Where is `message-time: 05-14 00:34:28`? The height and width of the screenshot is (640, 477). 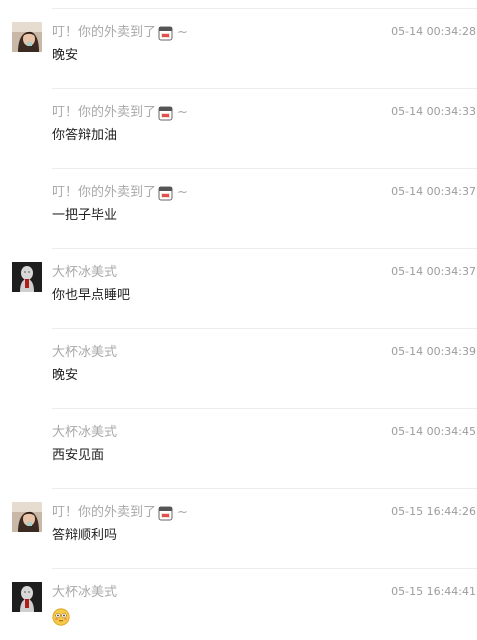 message-time: 05-14 00:34:28 is located at coordinates (433, 31).